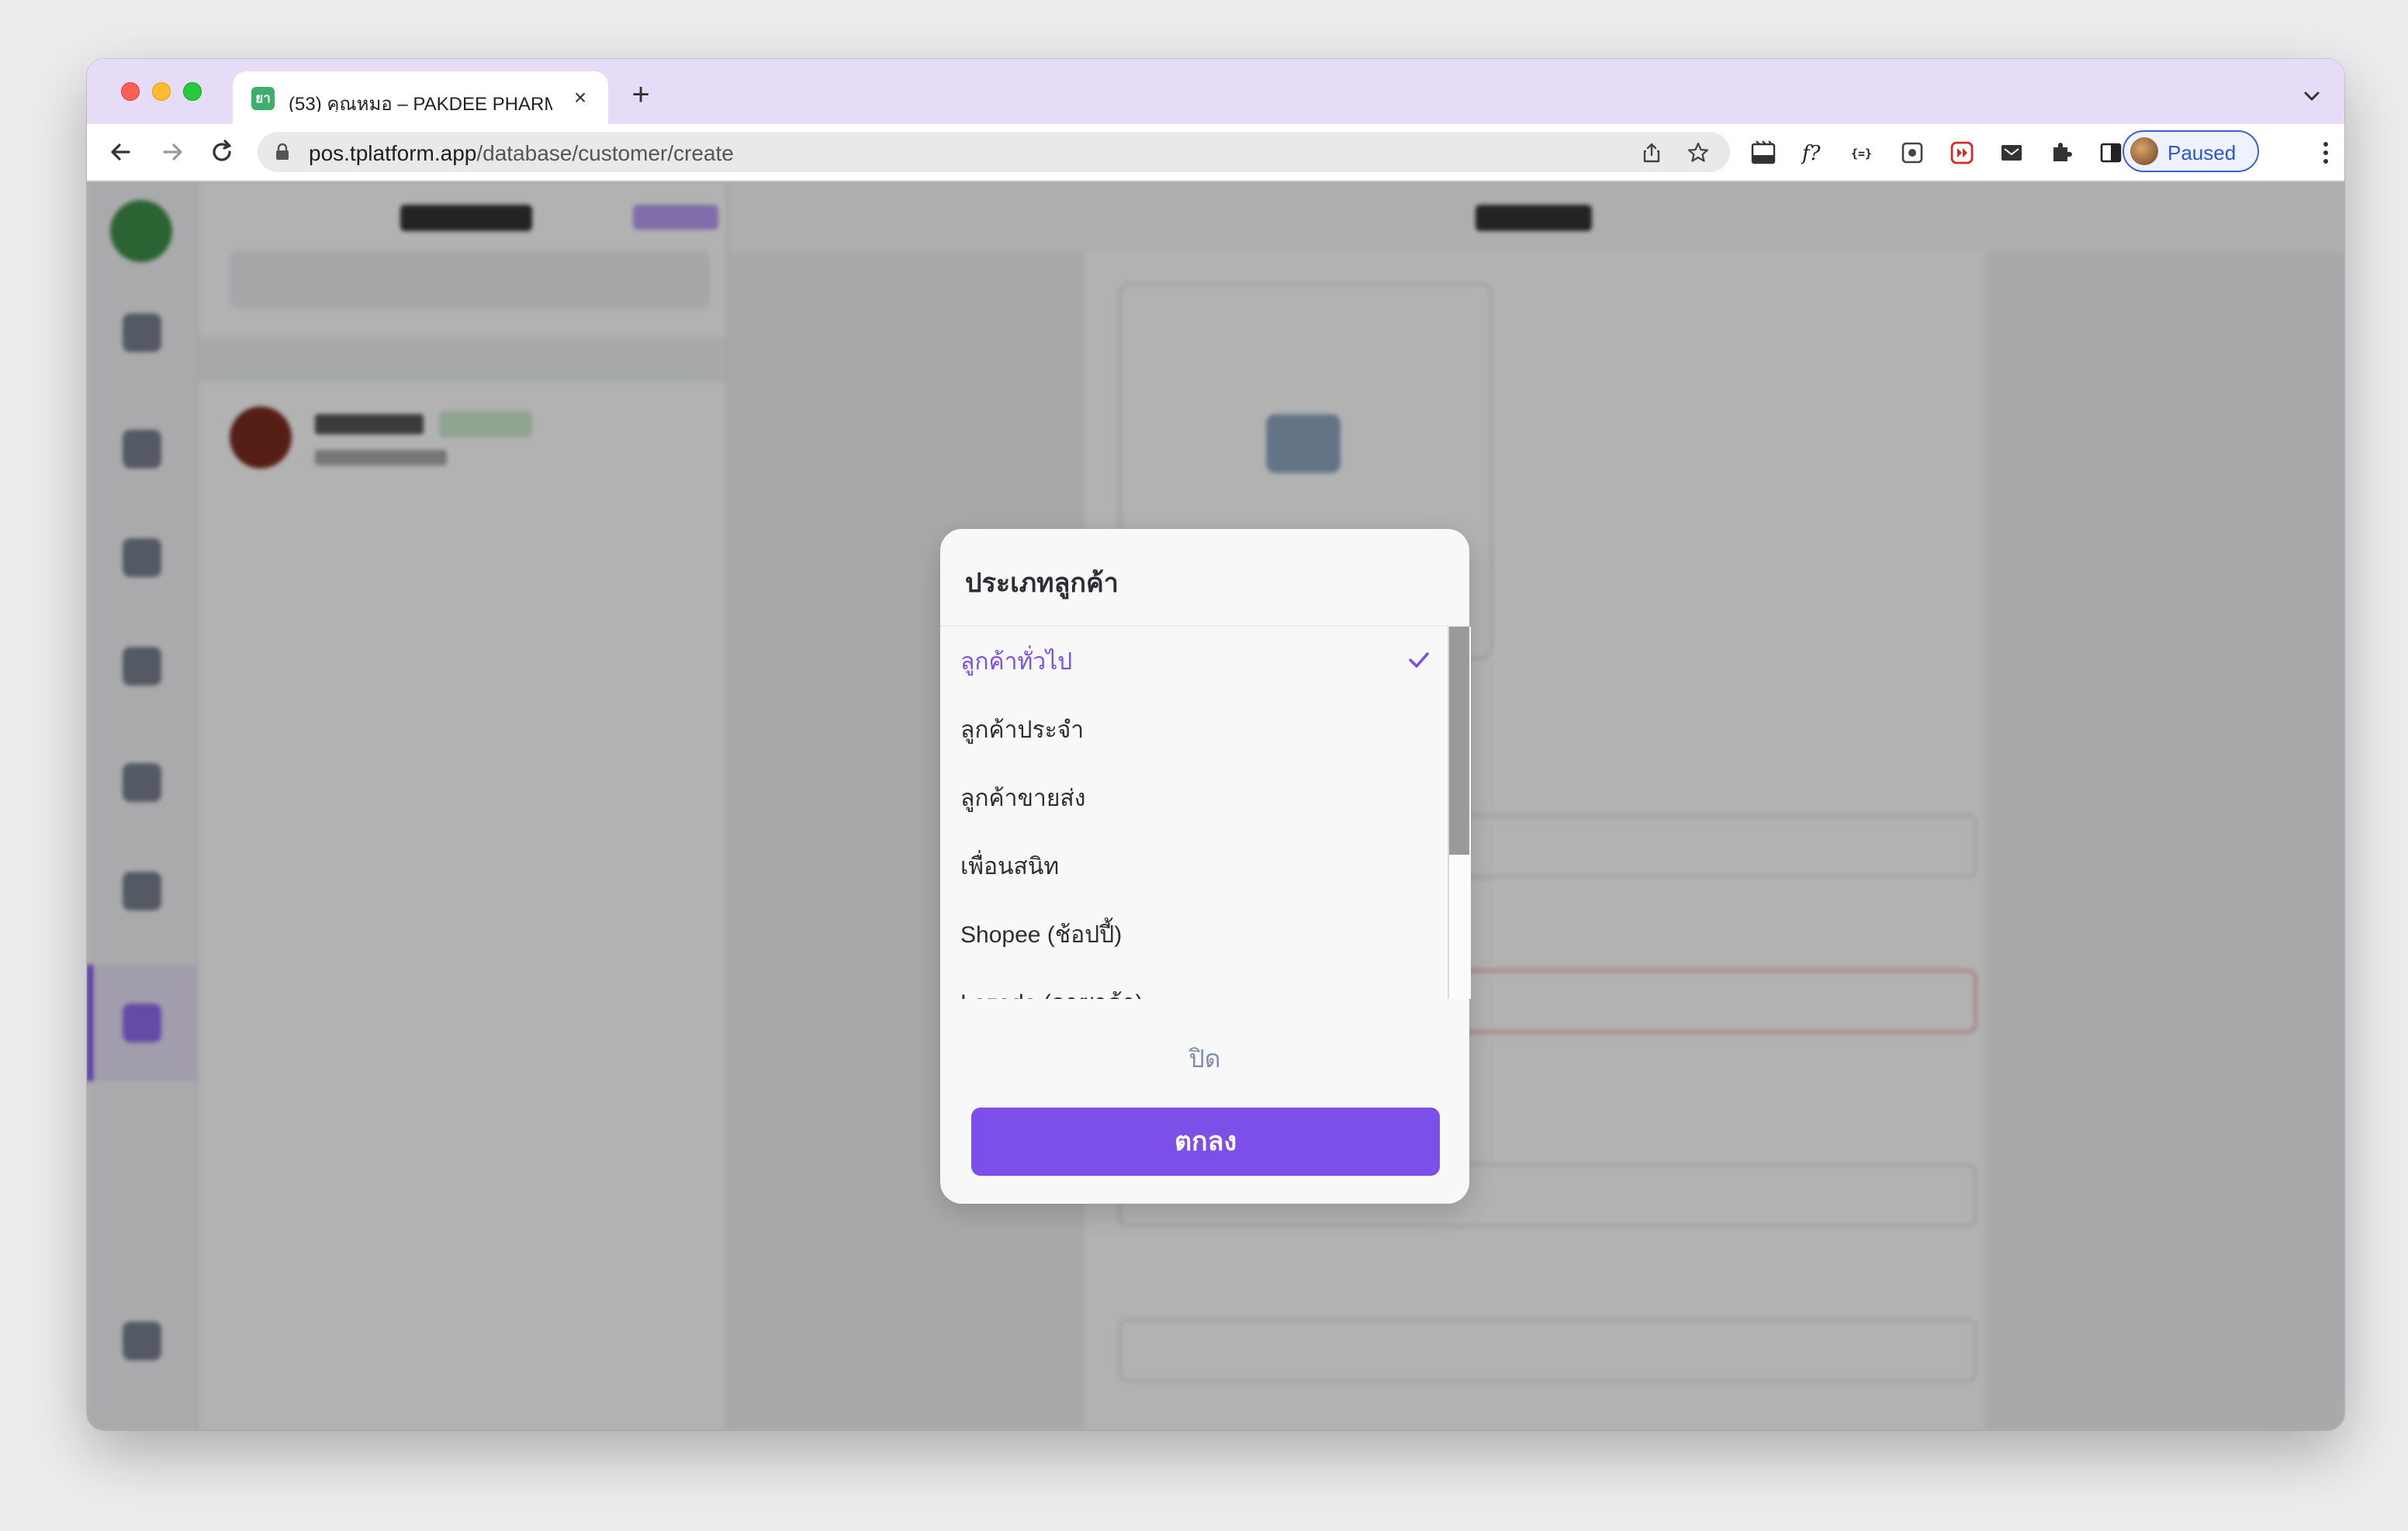  What do you see at coordinates (640, 94) in the screenshot?
I see `new-tab-button: +` at bounding box center [640, 94].